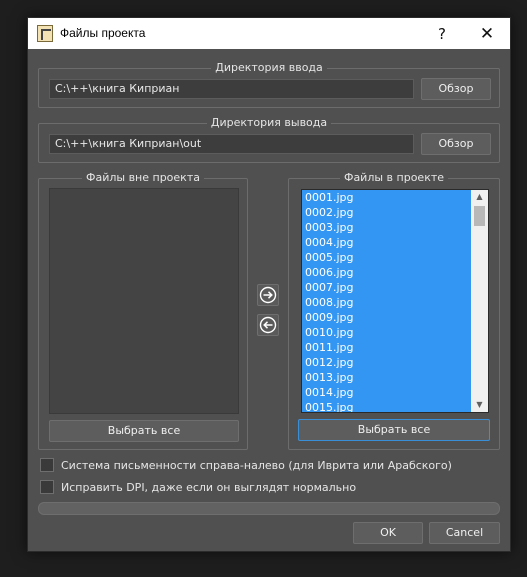  What do you see at coordinates (395, 242) in the screenshot?
I see `list-item: 0004.jpg` at bounding box center [395, 242].